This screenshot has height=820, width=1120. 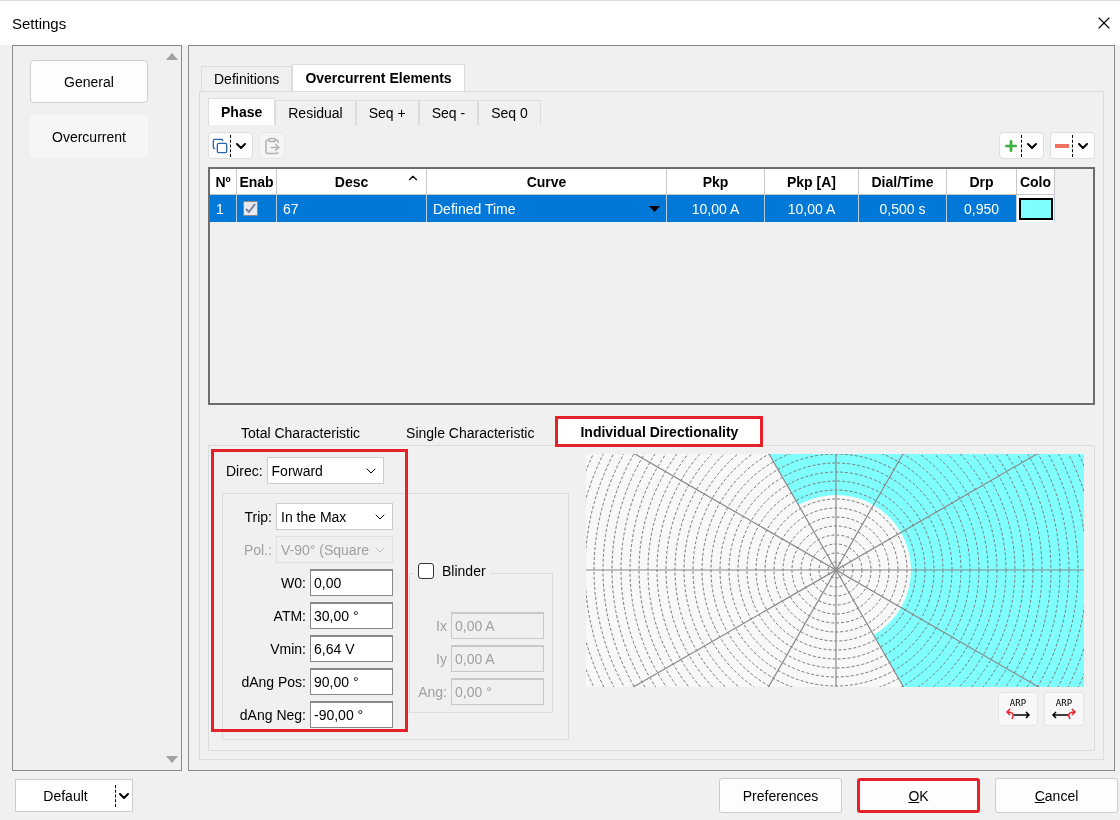 I want to click on column-header: Dial/Time, so click(x=903, y=182).